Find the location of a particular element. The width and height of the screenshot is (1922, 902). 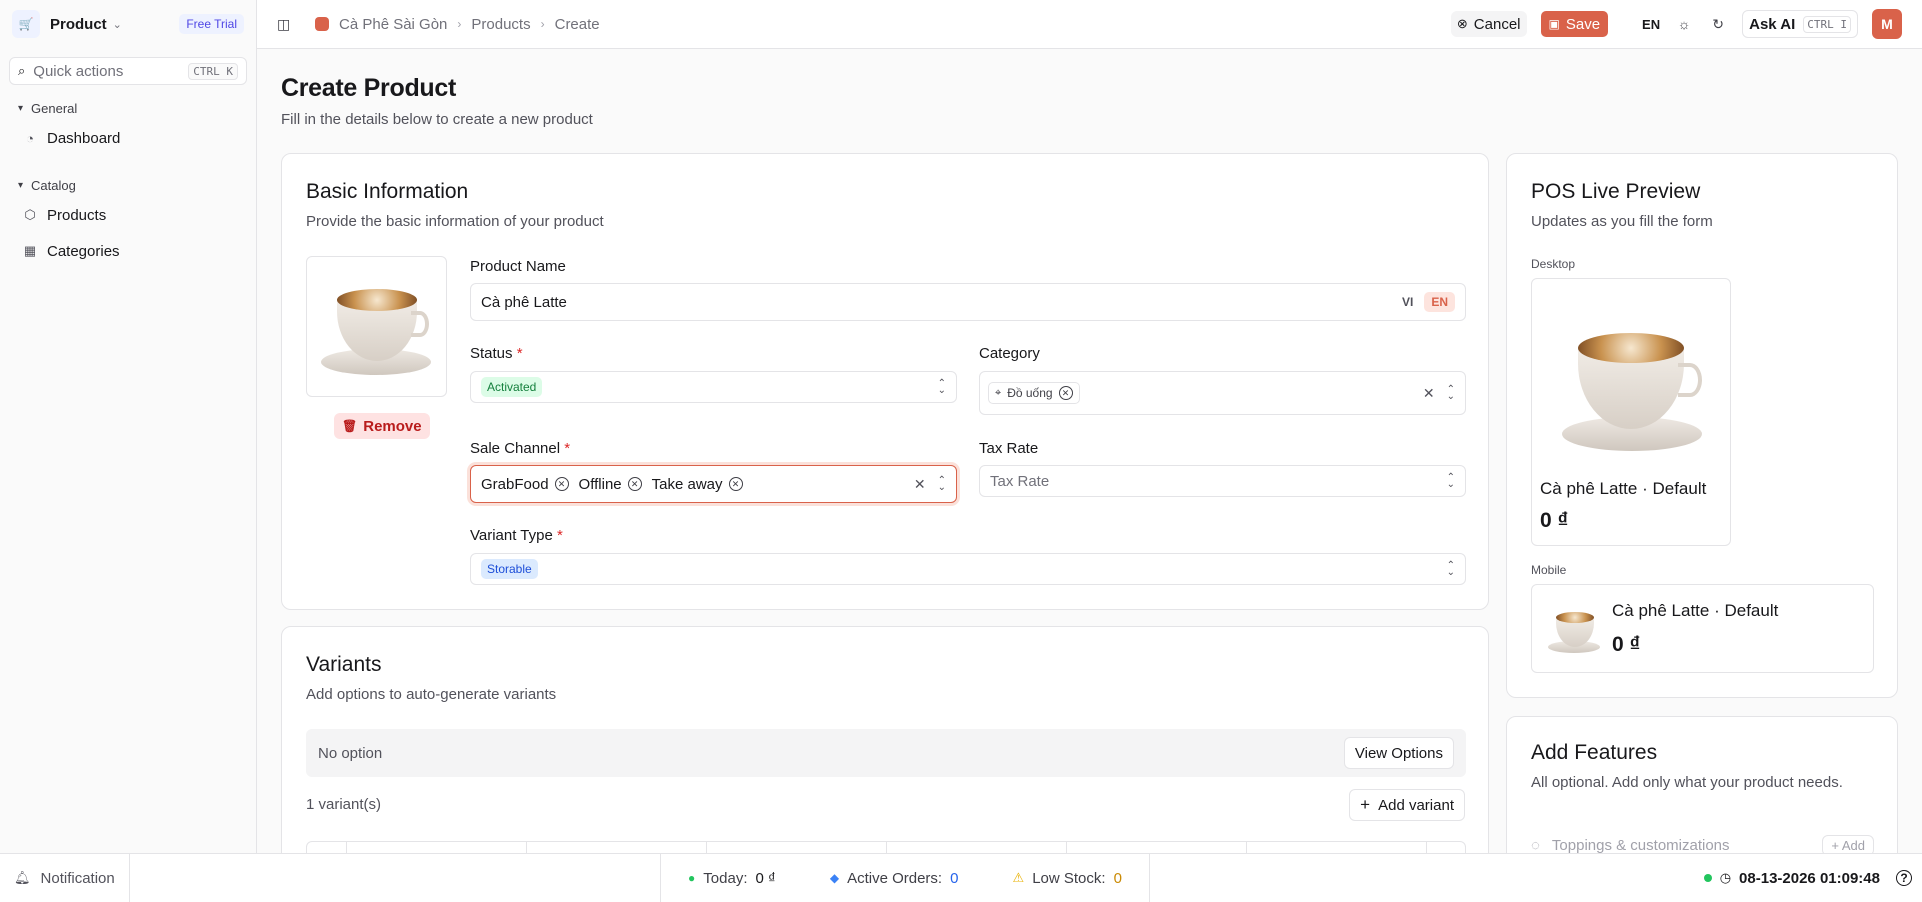

remove-image-button: 🗑 Remove is located at coordinates (382, 426).